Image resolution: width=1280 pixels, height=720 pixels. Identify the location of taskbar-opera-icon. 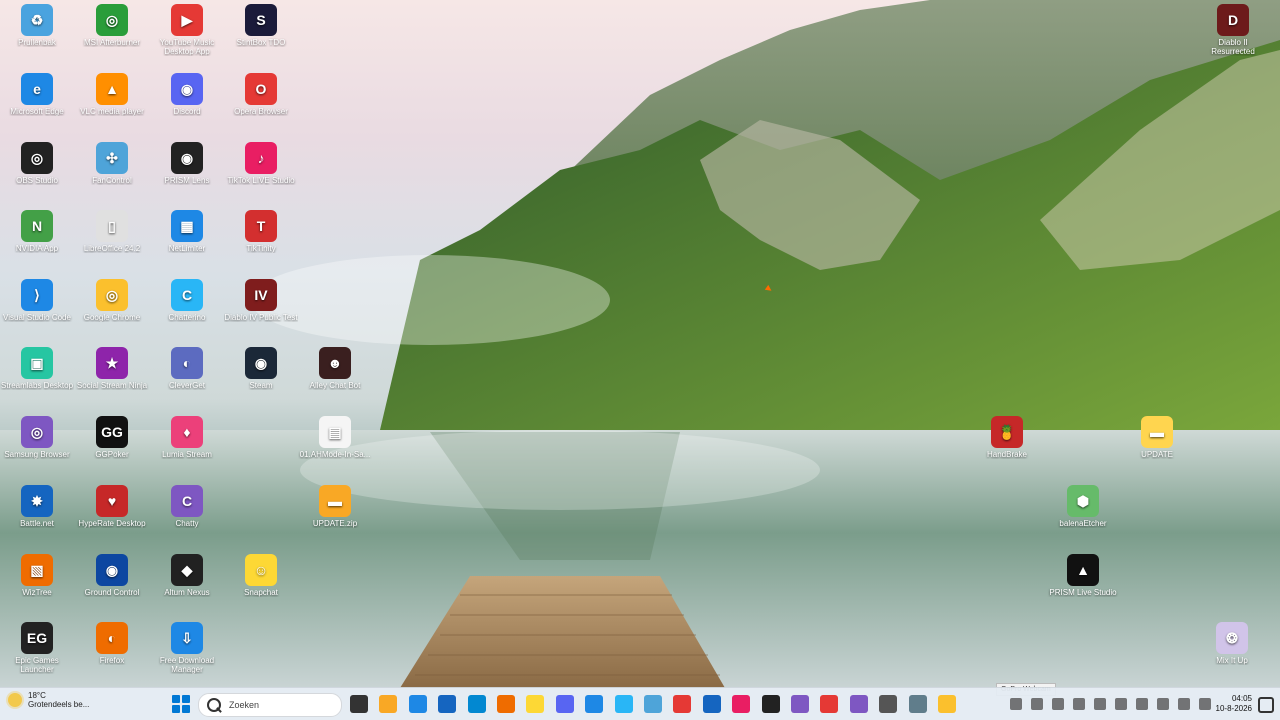
(682, 704).